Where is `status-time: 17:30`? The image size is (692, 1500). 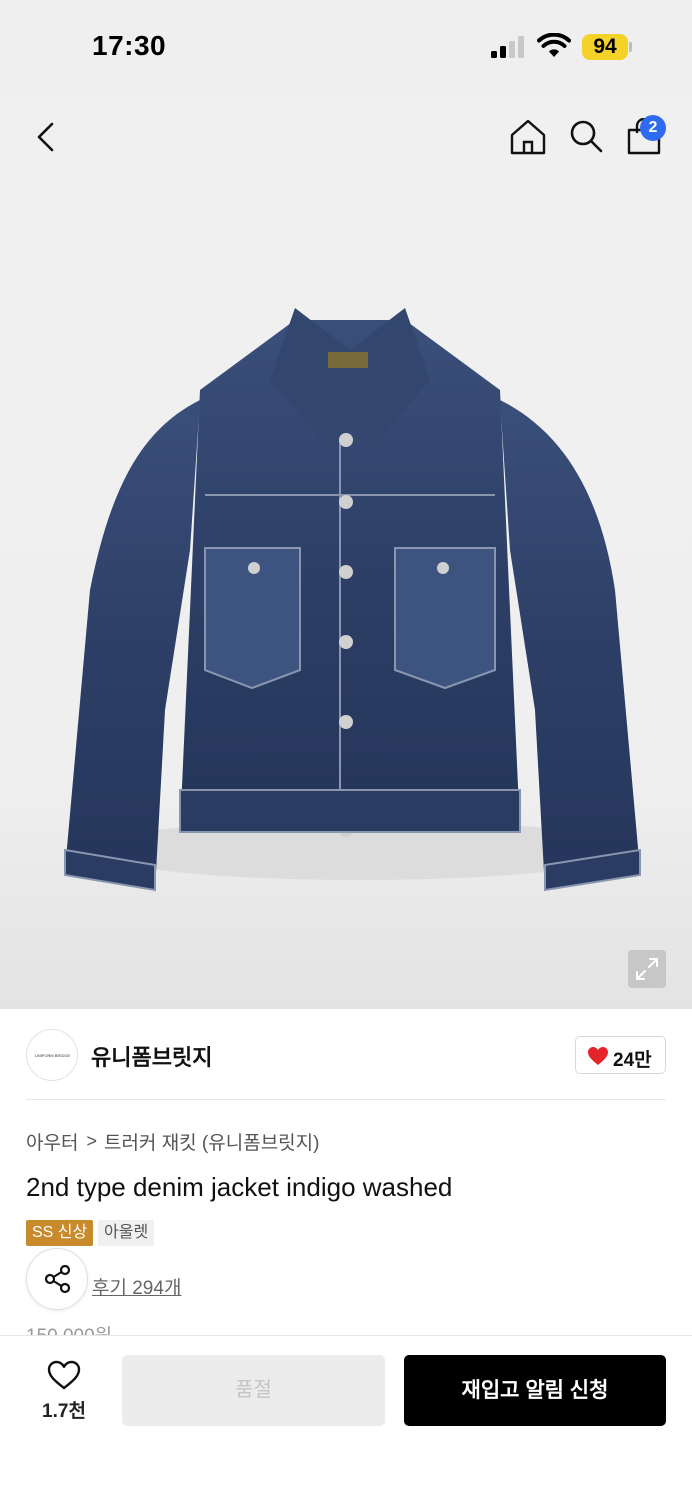 status-time: 17:30 is located at coordinates (129, 45).